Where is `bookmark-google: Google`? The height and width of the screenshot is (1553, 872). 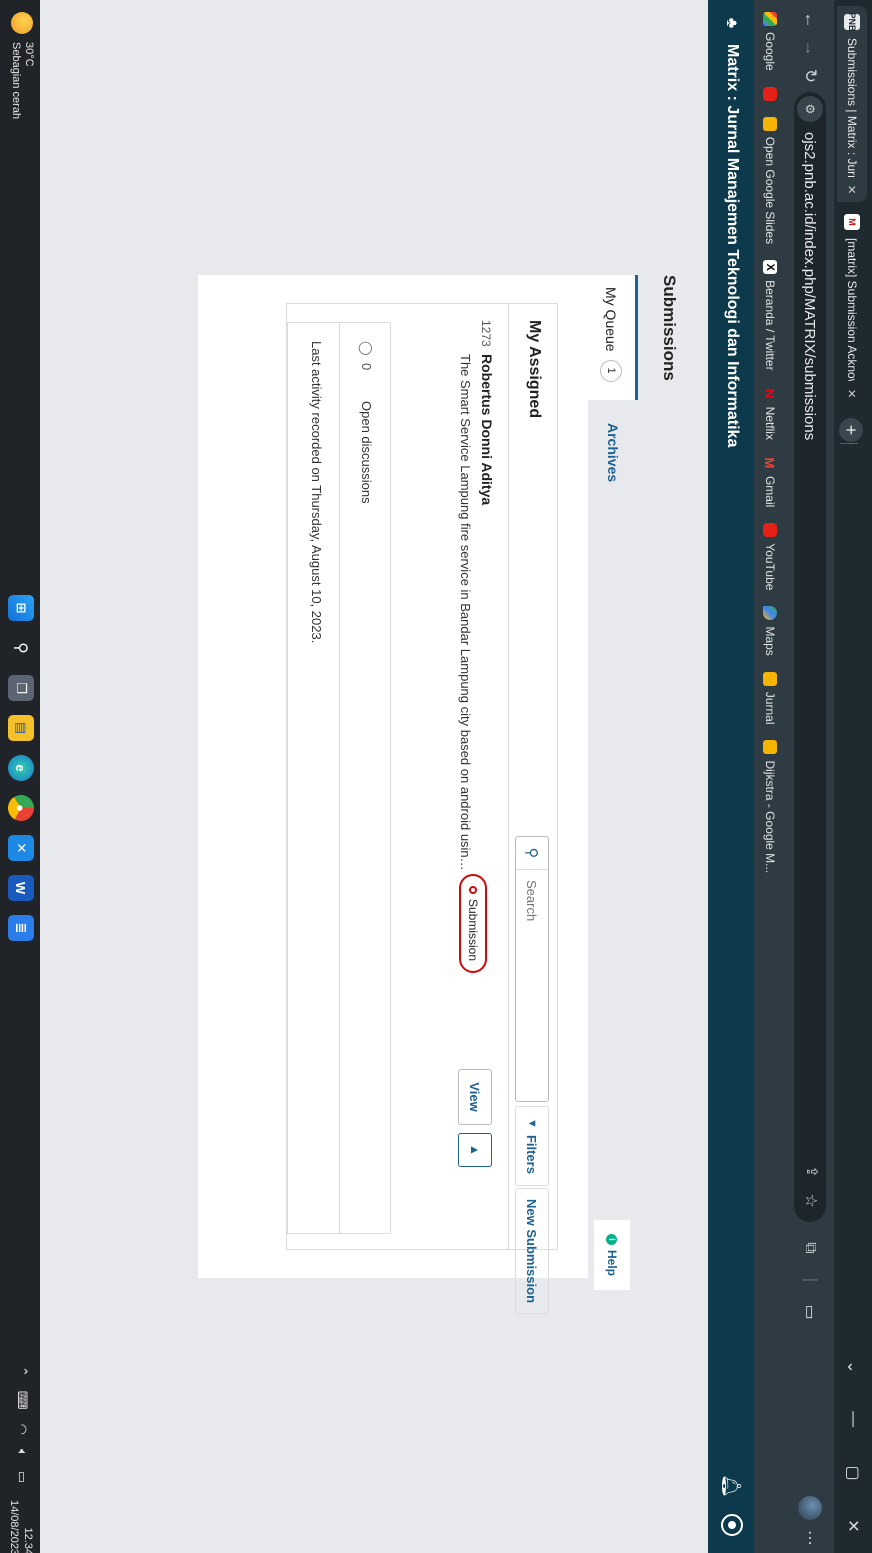
bookmark-google: Google is located at coordinates (770, 41).